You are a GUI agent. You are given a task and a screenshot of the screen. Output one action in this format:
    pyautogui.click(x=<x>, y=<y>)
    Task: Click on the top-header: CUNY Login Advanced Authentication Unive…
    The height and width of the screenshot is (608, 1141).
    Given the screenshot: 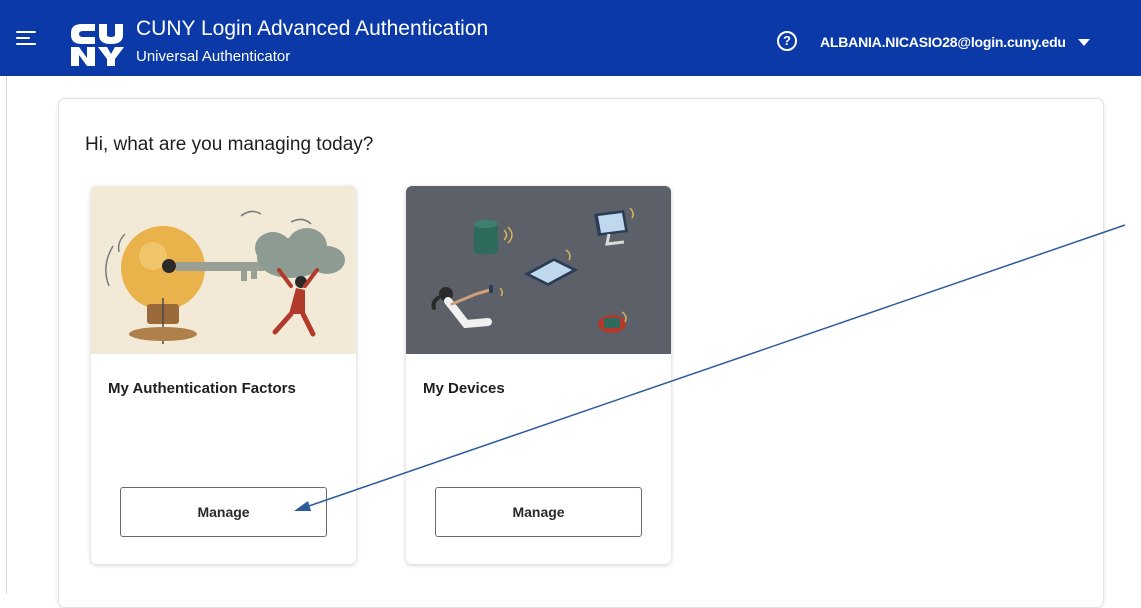 What is the action you would take?
    pyautogui.click(x=570, y=38)
    